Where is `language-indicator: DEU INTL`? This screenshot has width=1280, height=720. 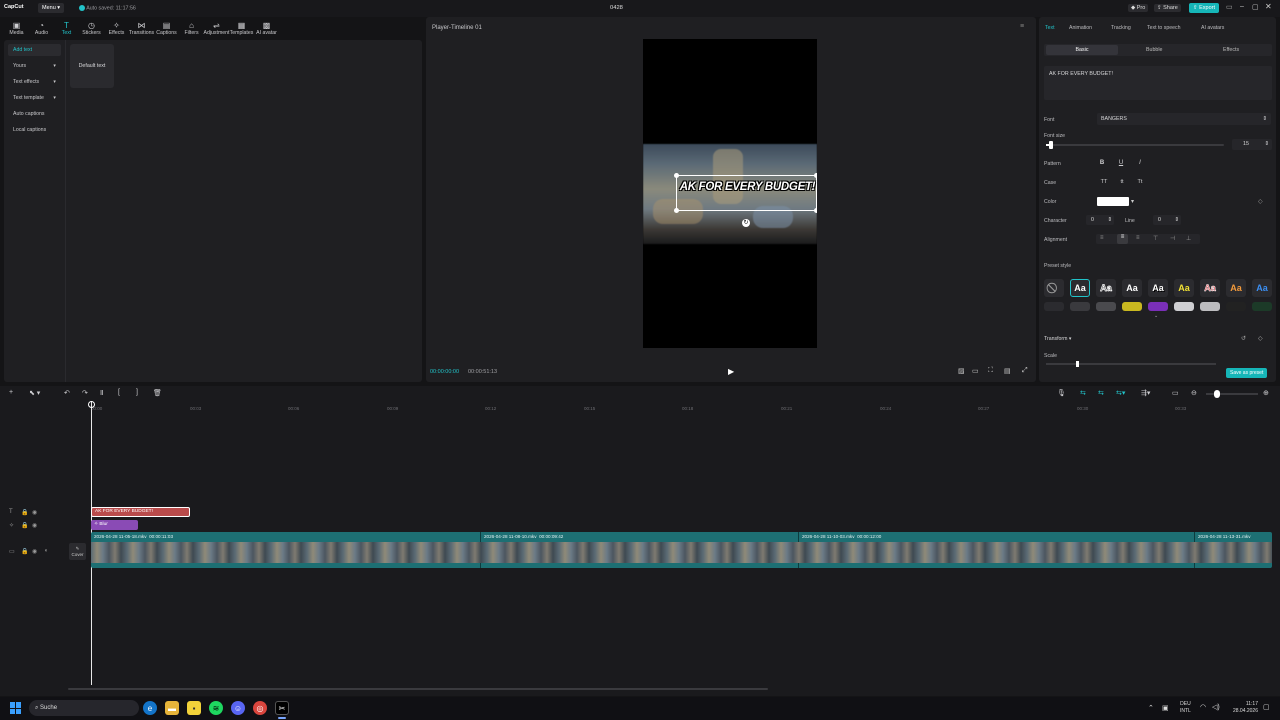 language-indicator: DEU INTL is located at coordinates (1185, 708).